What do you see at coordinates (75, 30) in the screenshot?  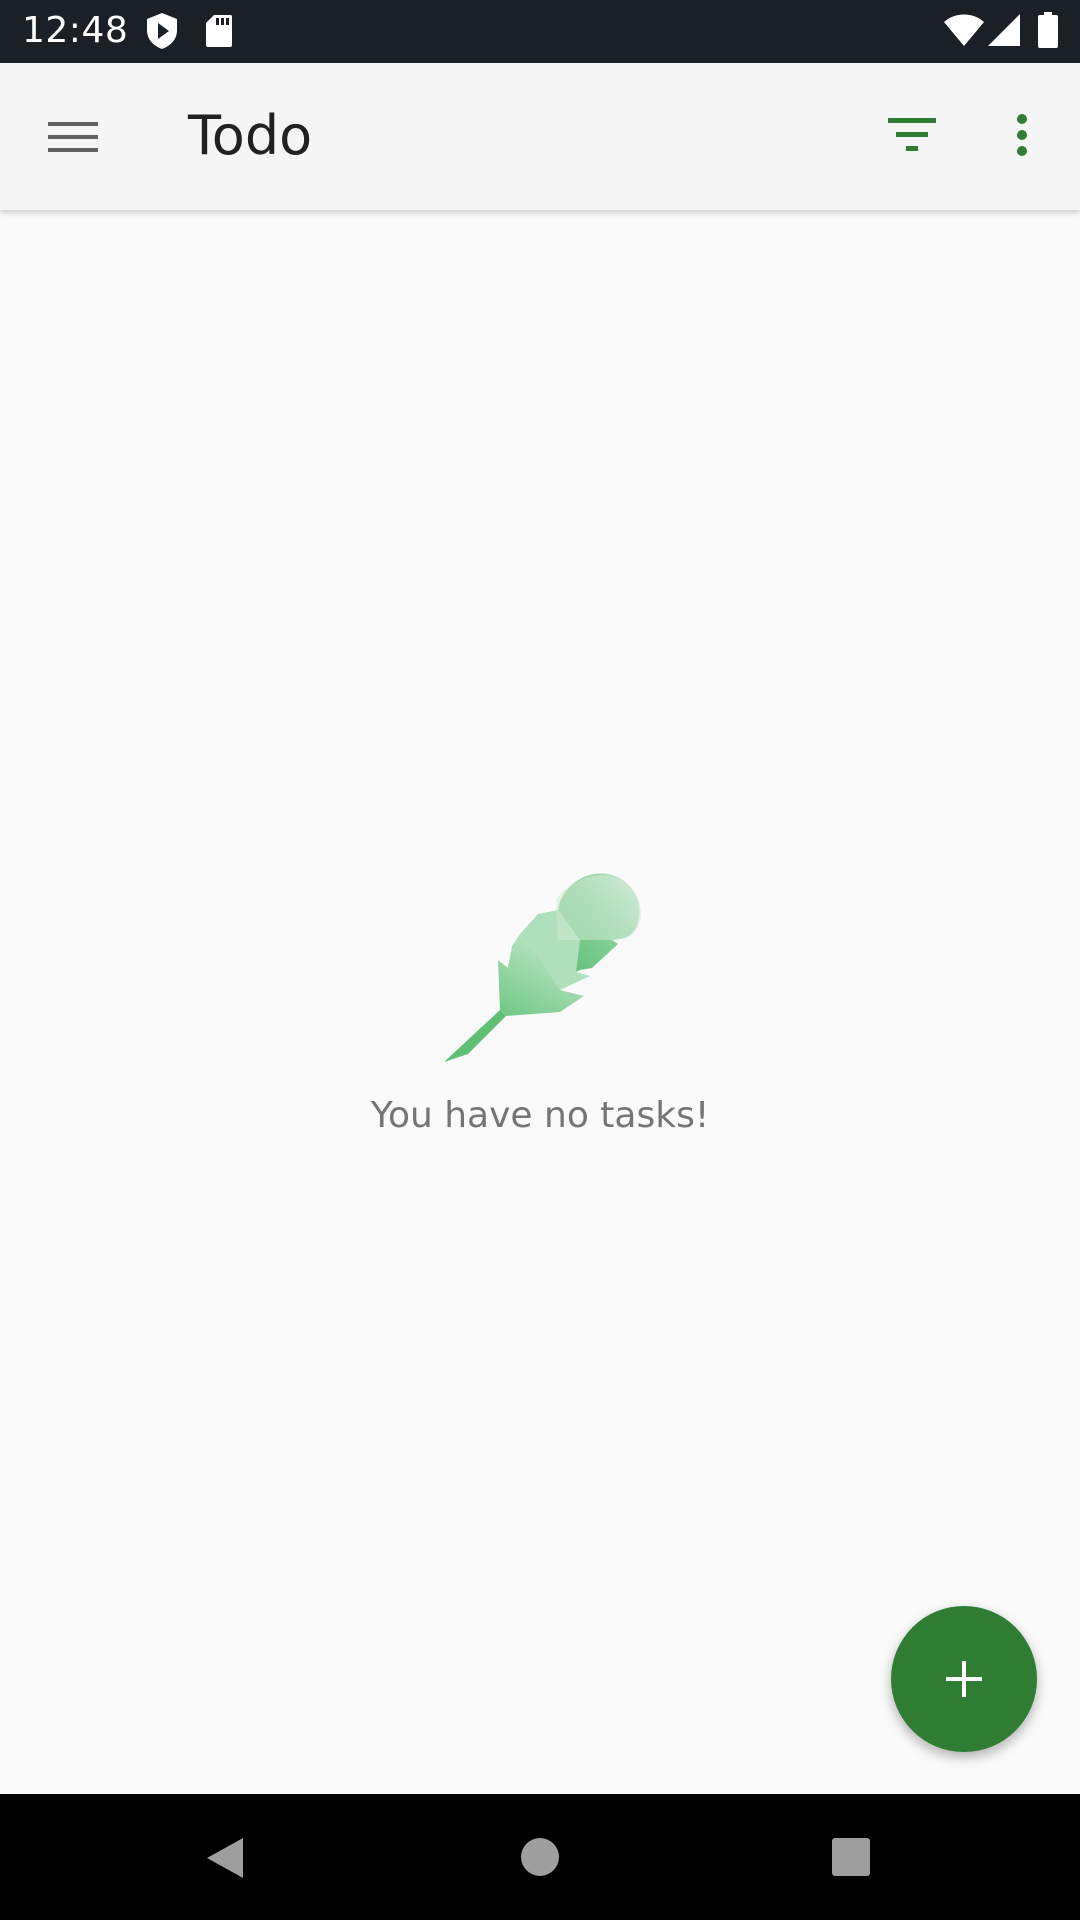 I see `status-time: 12:48` at bounding box center [75, 30].